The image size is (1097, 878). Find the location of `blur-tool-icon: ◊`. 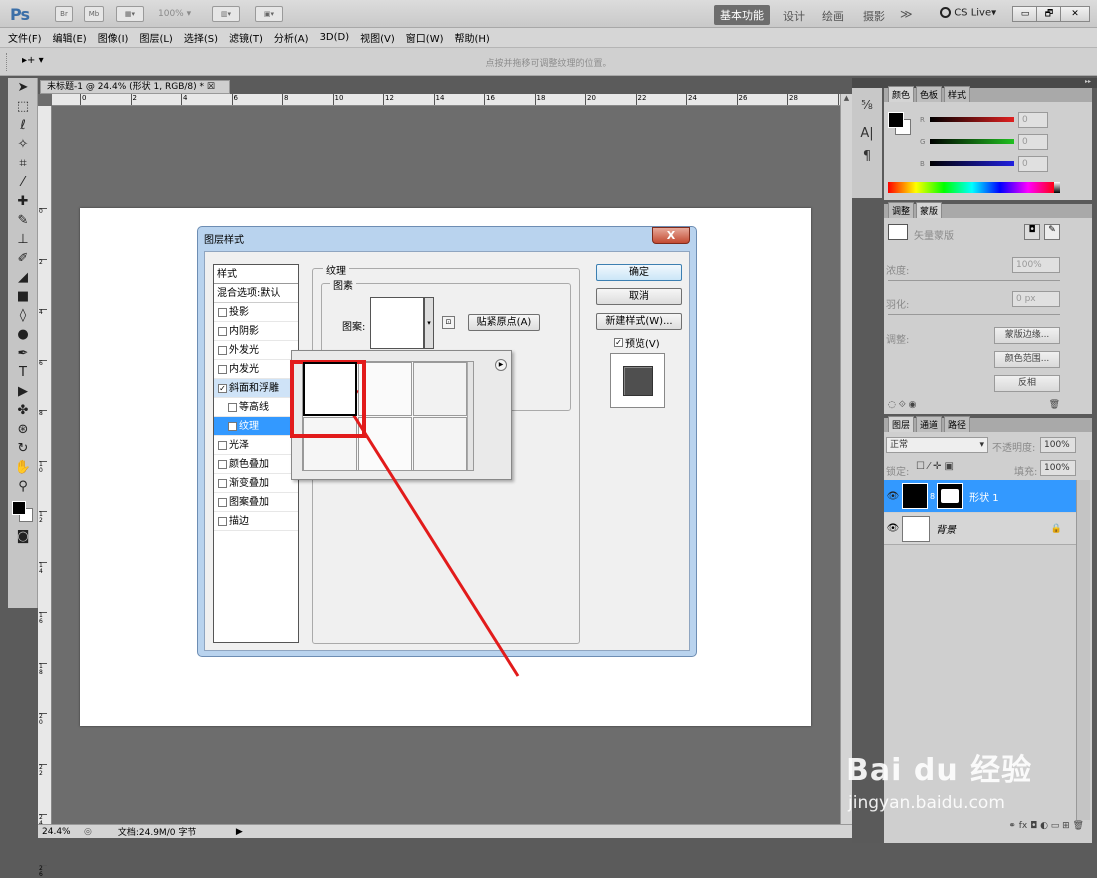

blur-tool-icon: ◊ is located at coordinates (23, 316).